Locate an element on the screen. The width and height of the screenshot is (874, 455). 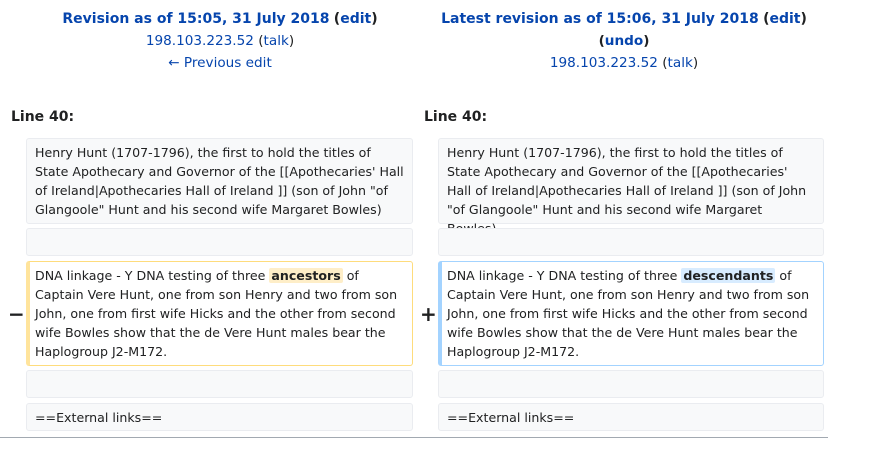
new-revision-user-link: 198.103.223.52 is located at coordinates (604, 63).